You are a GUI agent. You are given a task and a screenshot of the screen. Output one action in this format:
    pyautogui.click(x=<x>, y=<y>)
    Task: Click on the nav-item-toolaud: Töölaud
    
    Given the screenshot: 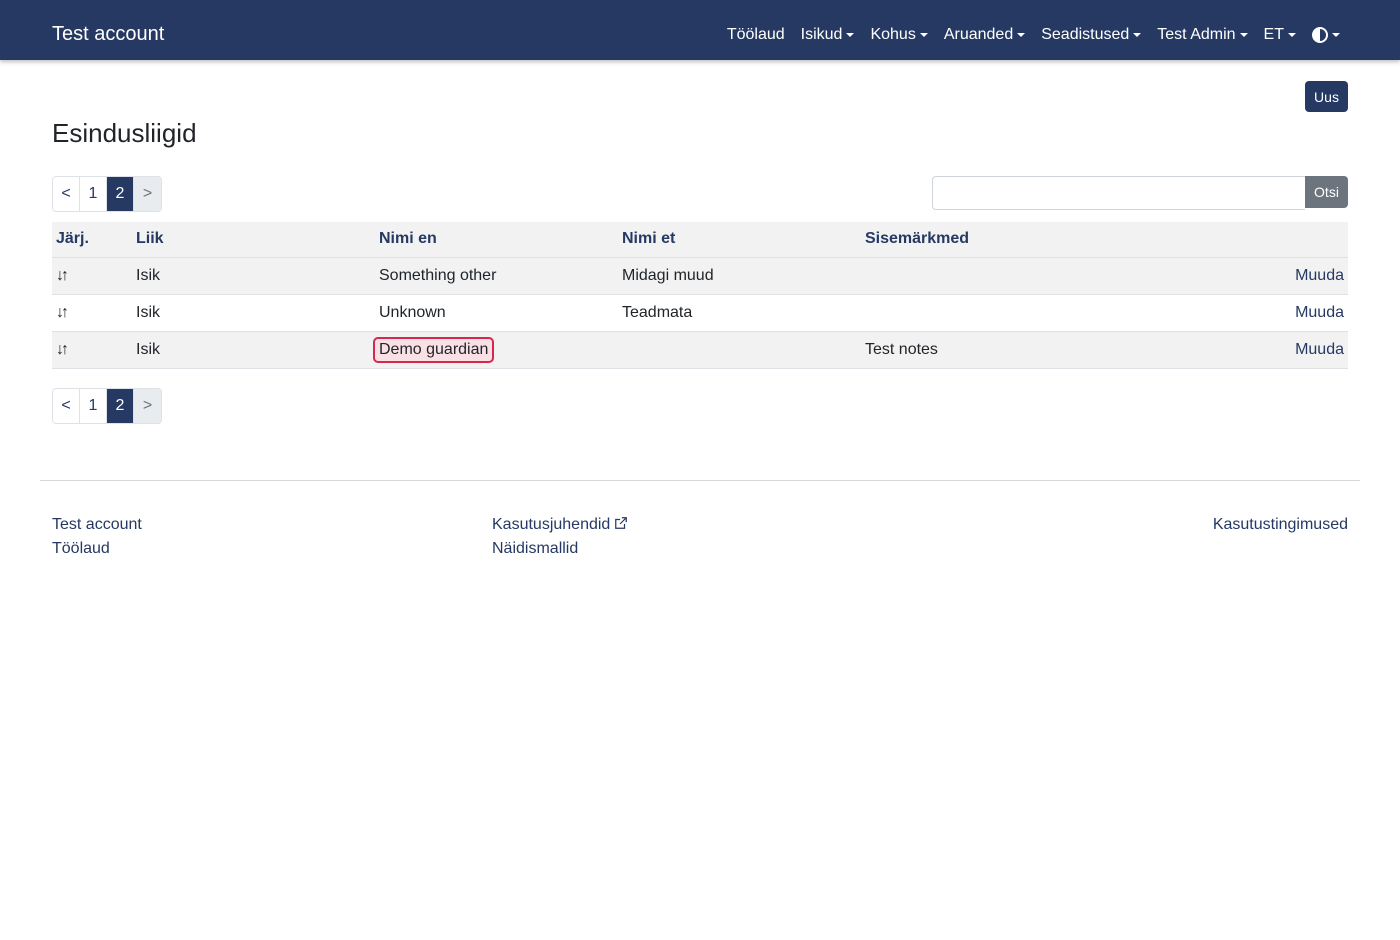 What is the action you would take?
    pyautogui.click(x=756, y=35)
    